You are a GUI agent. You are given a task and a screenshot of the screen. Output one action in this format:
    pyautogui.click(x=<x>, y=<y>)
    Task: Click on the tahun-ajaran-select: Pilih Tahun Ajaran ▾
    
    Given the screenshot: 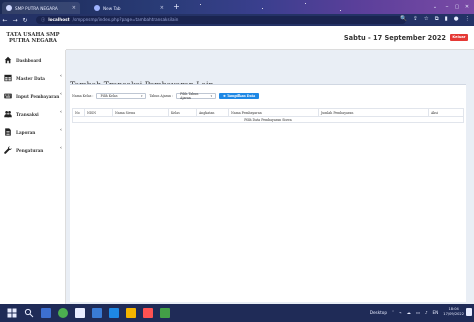 What is the action you would take?
    pyautogui.click(x=196, y=96)
    